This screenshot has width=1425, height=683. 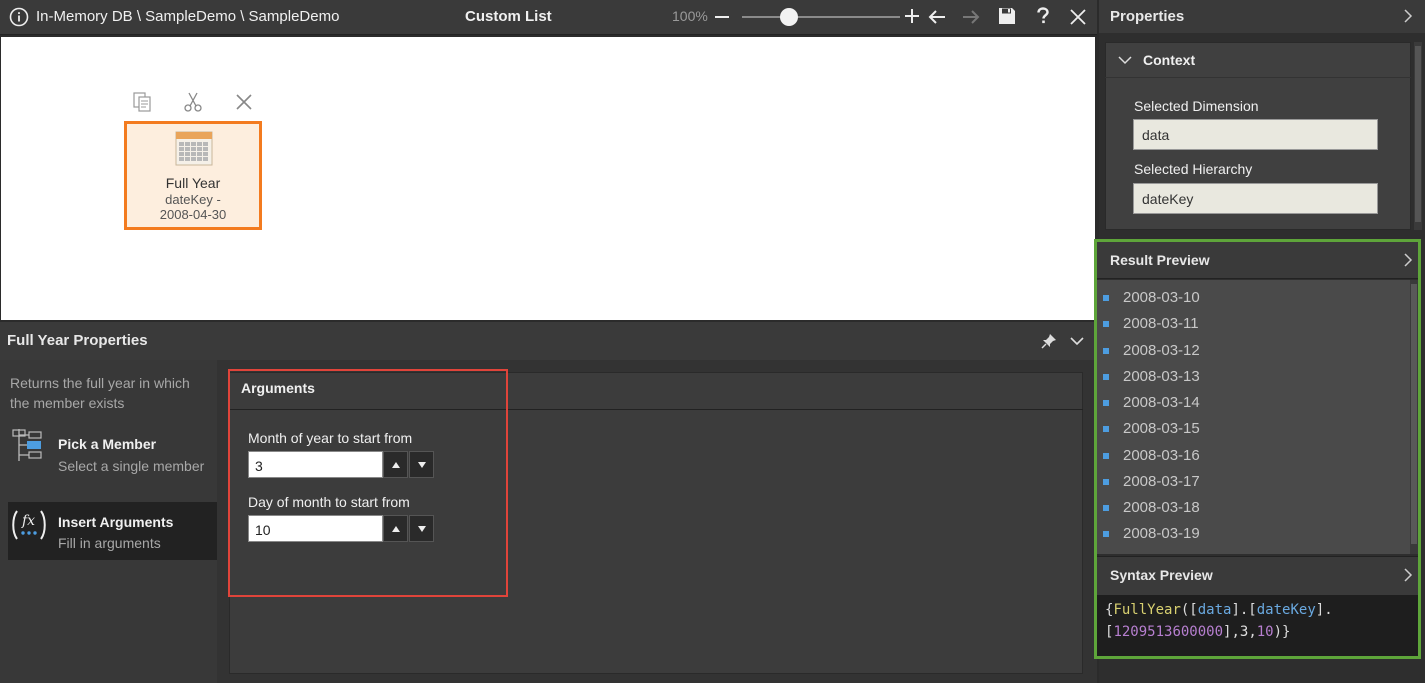 What do you see at coordinates (971, 17) in the screenshot?
I see `redo-arrow-icon` at bounding box center [971, 17].